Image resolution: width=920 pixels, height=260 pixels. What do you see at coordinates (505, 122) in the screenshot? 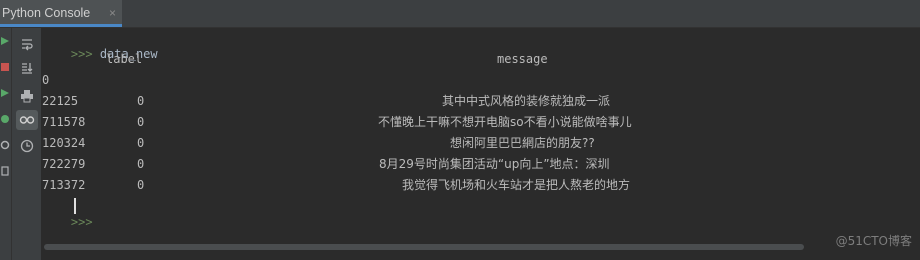
I see `row-message: 不懂晚上干嘛不想开电脑so不看小说能做啥事儿` at bounding box center [505, 122].